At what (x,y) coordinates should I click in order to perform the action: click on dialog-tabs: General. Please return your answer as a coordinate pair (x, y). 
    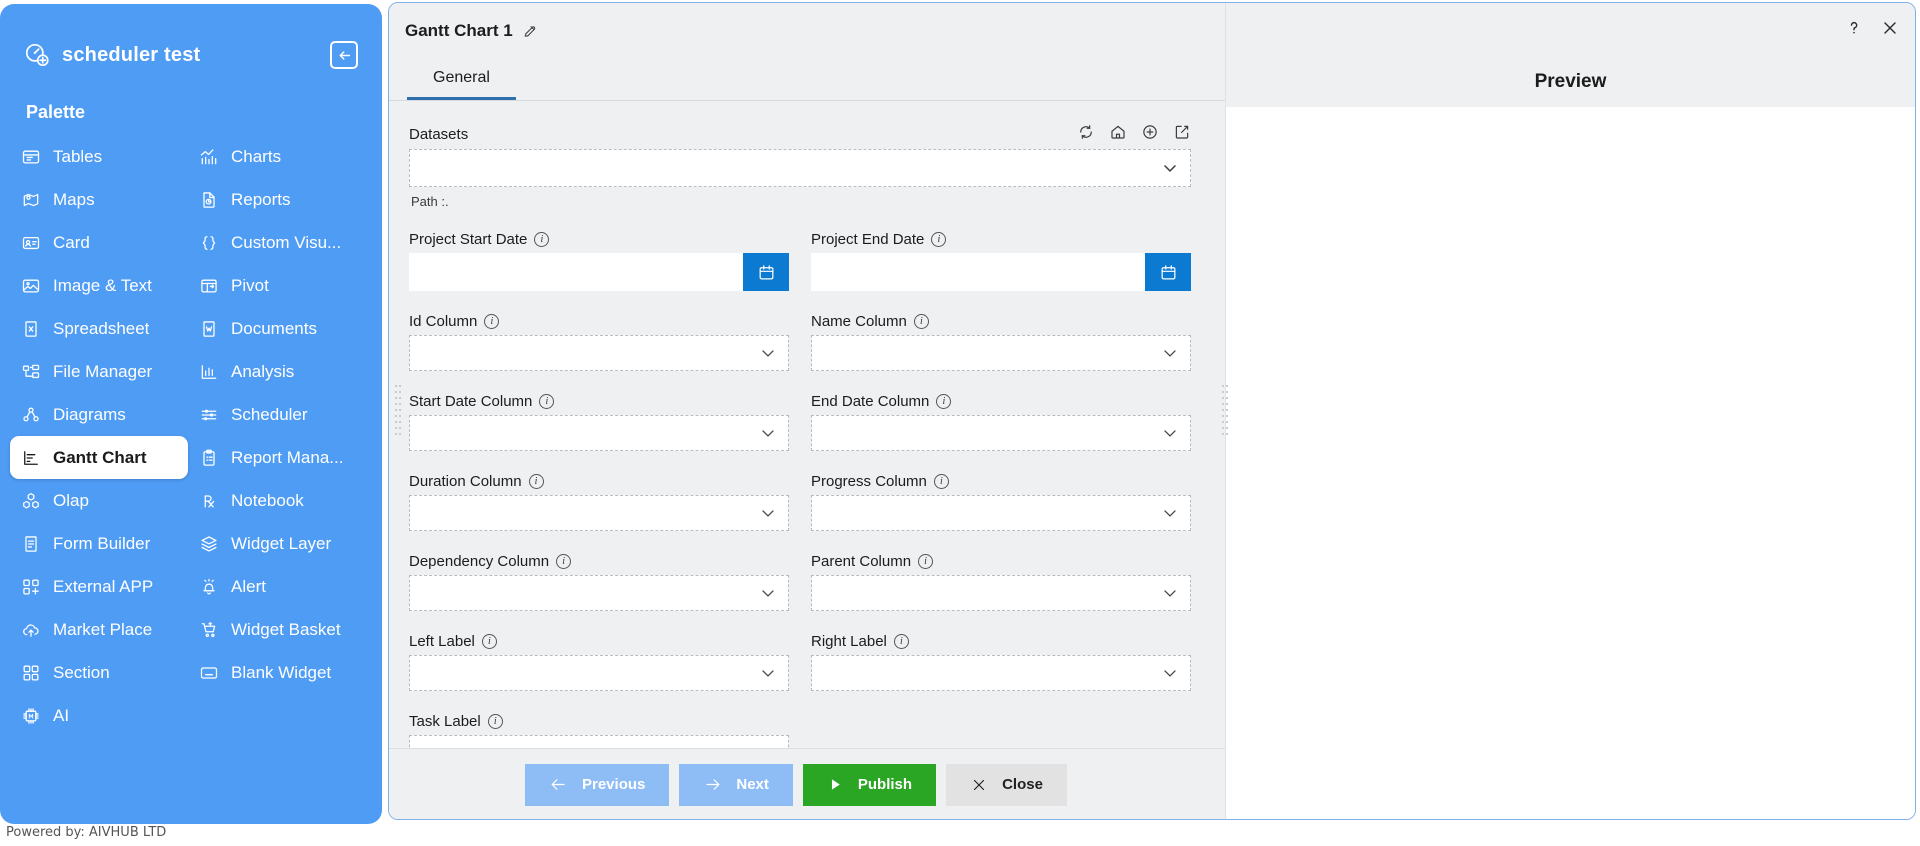
    Looking at the image, I should click on (808, 76).